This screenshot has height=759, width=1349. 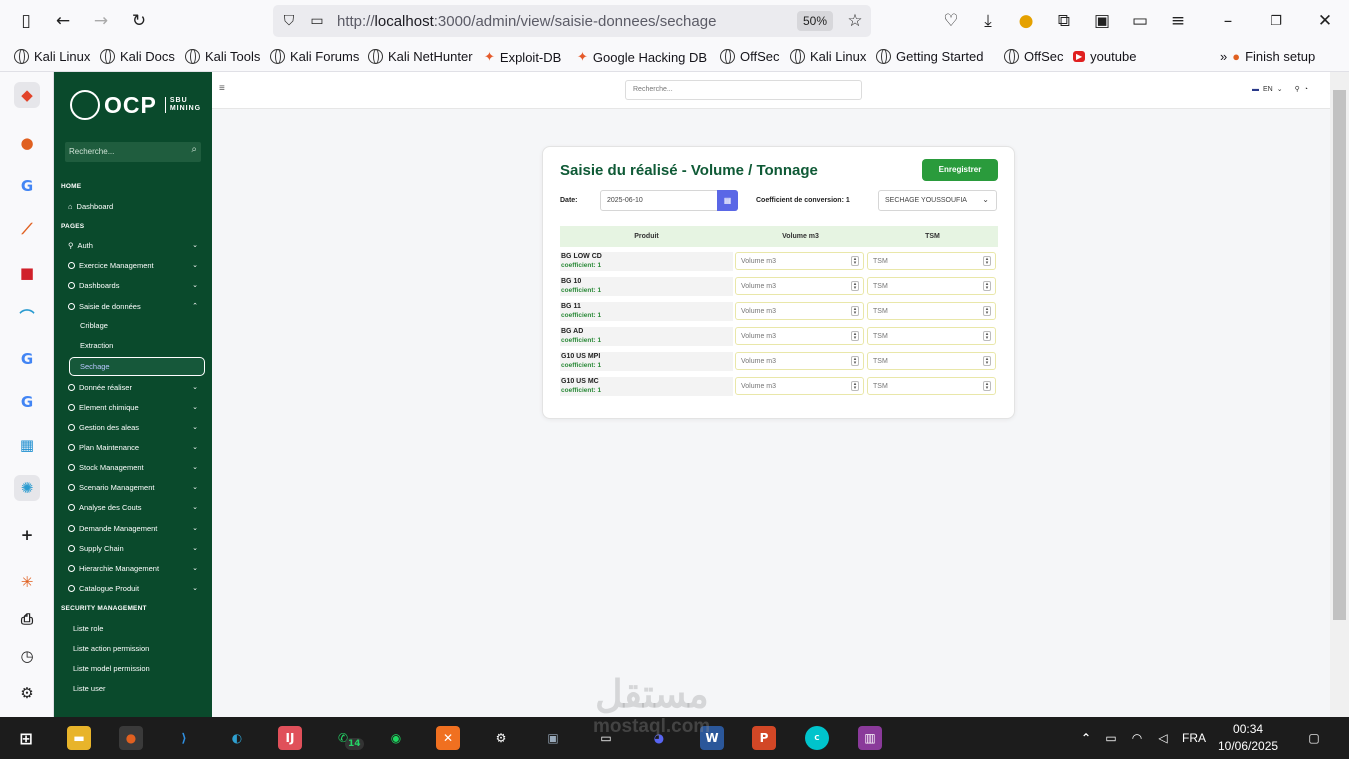 I want to click on app-icon: ■, so click(x=27, y=273).